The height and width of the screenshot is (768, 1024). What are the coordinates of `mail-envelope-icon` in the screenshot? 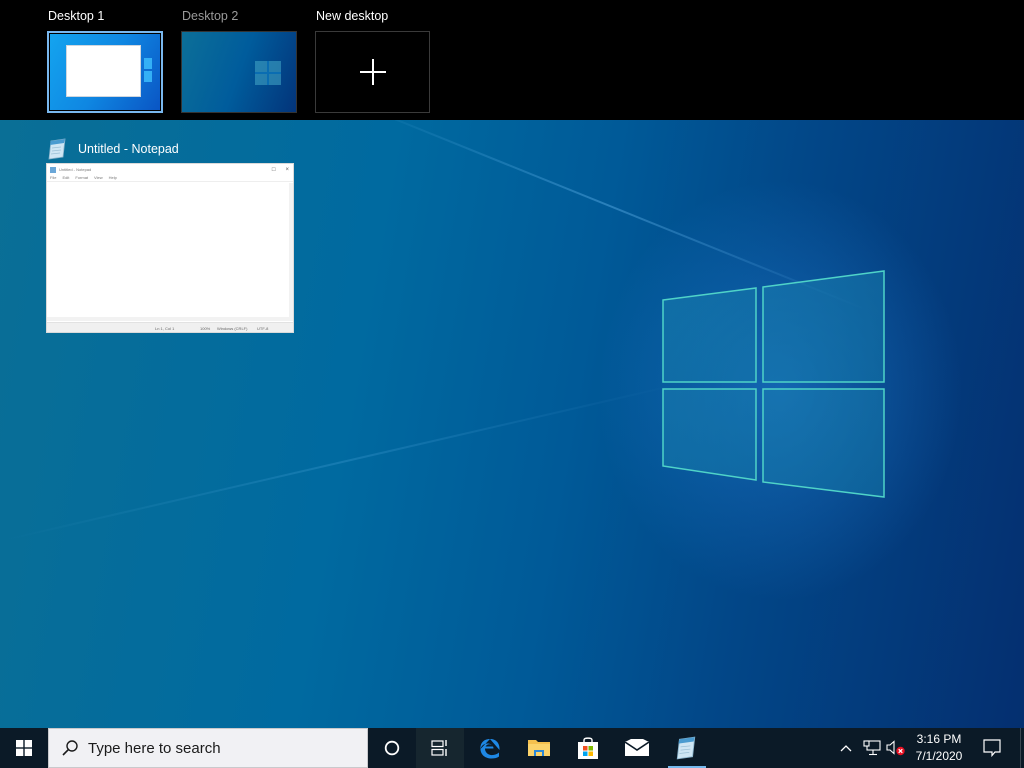 It's located at (637, 747).